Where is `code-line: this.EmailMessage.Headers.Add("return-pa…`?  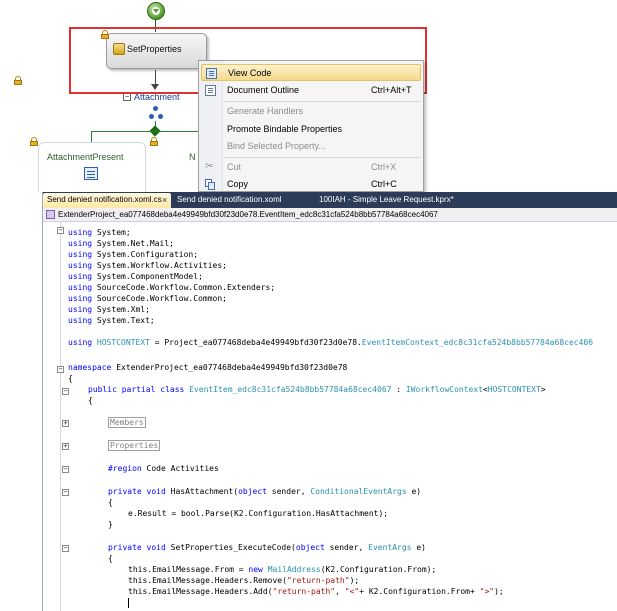
code-line: this.EmailMessage.Headers.Add("return-pa… is located at coordinates (316, 591).